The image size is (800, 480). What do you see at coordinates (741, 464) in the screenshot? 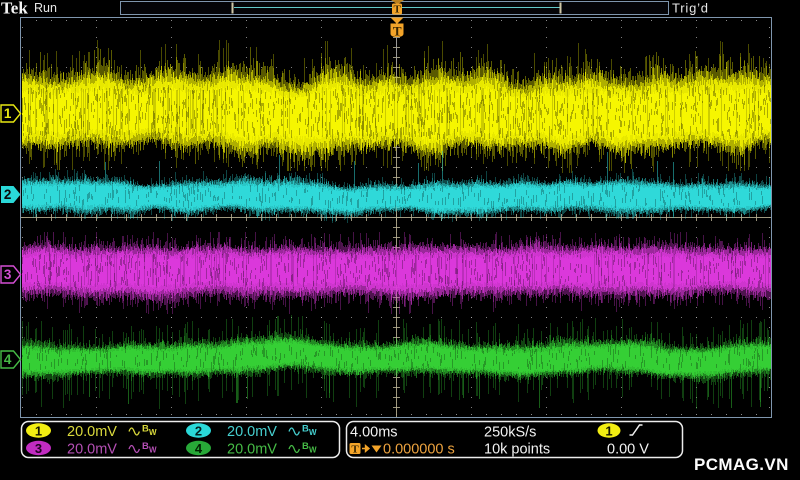
I see `svg-text: PCMAG.VN` at bounding box center [741, 464].